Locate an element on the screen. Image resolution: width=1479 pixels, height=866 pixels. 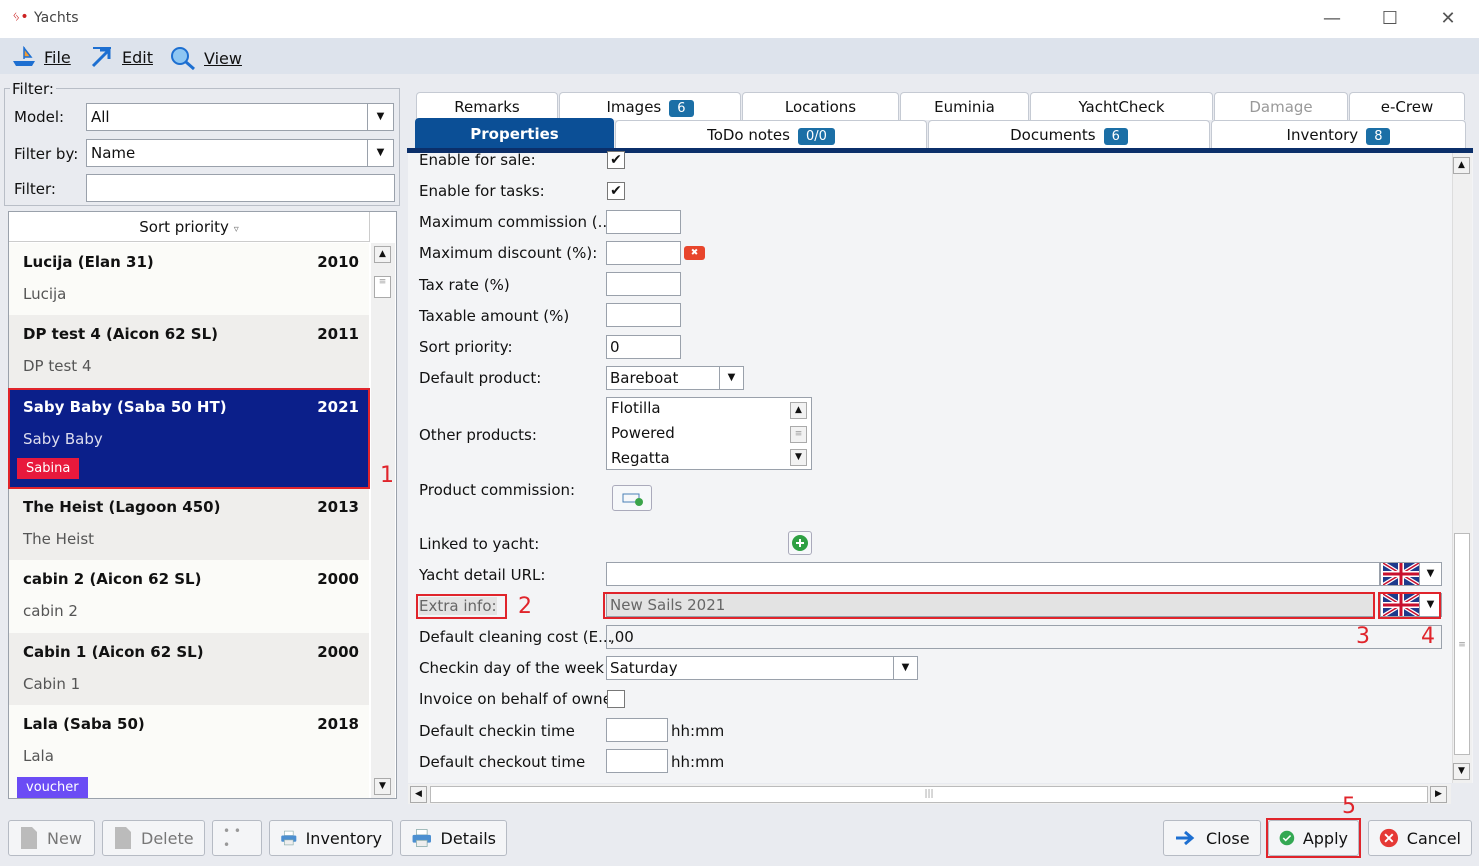
annotation-number-5: 5 is located at coordinates (1349, 806).